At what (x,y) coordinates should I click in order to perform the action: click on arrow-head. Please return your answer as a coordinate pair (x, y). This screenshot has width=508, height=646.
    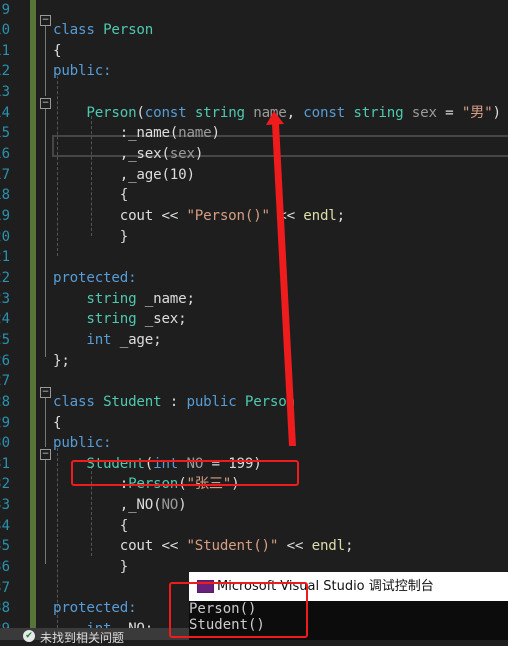
    Looking at the image, I should click on (275, 118).